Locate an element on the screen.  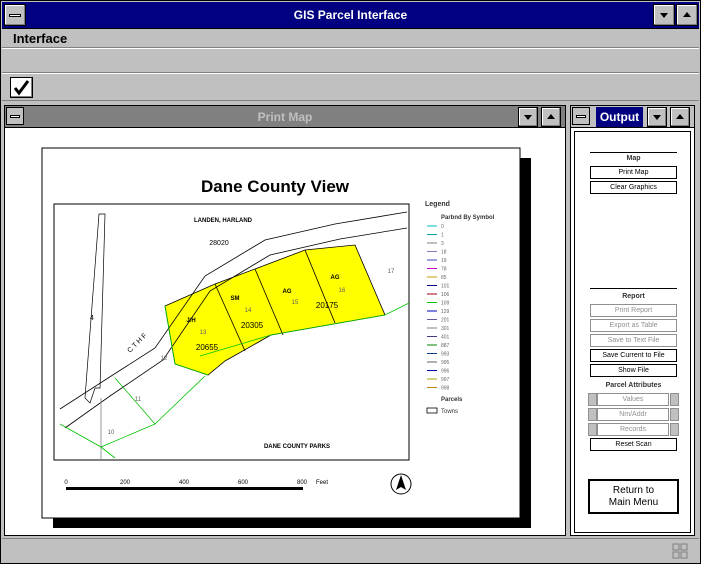
status-bar is located at coordinates (350, 550).